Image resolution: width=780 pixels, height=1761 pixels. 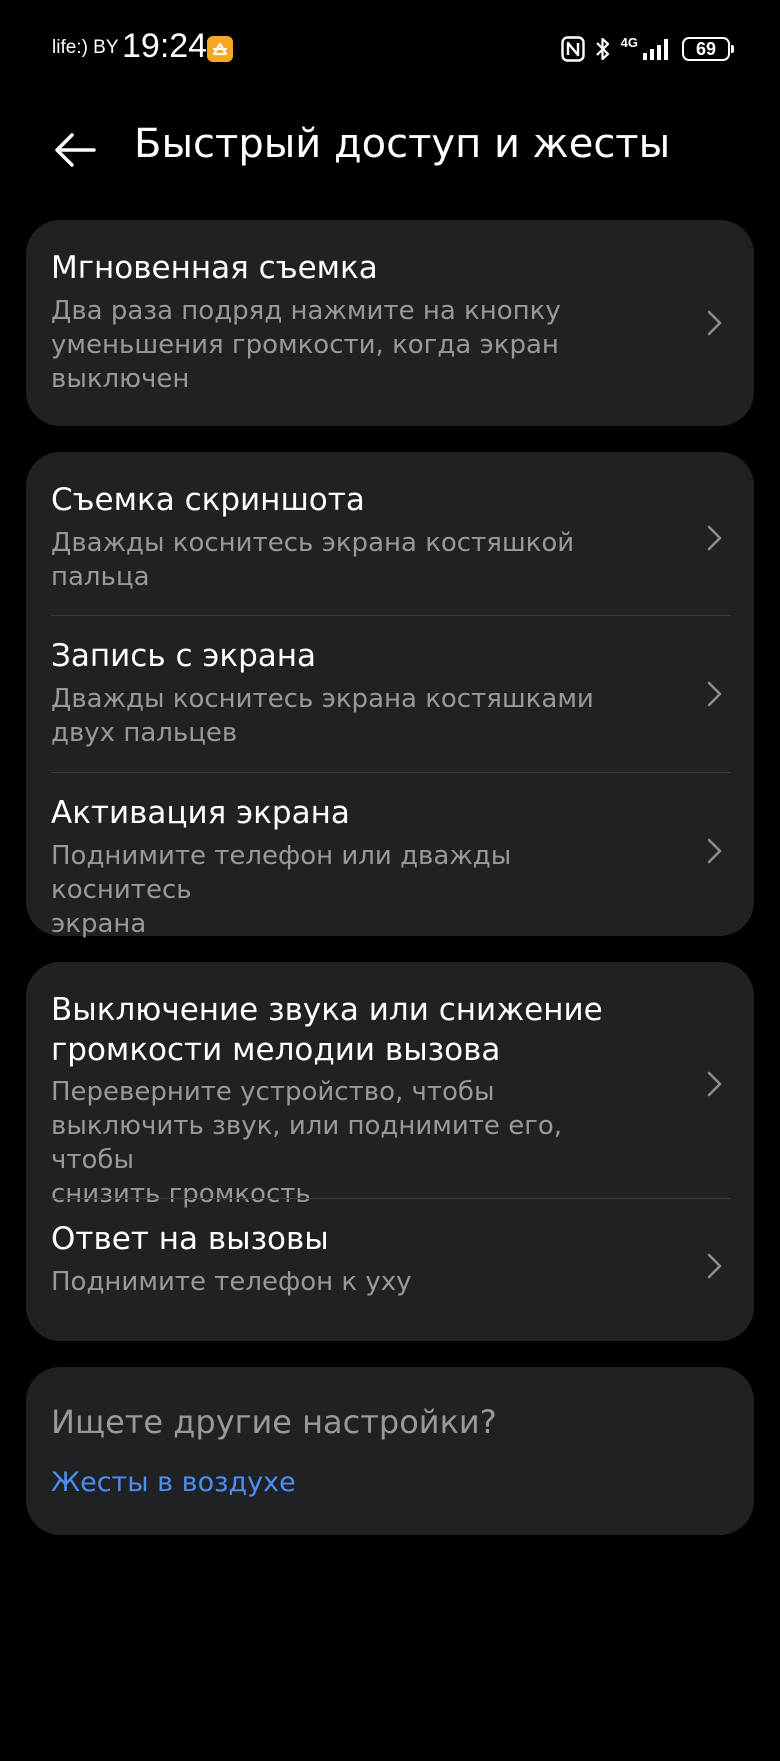 What do you see at coordinates (231, 1282) in the screenshot?
I see `setting-description: Поднимите телефон к уху` at bounding box center [231, 1282].